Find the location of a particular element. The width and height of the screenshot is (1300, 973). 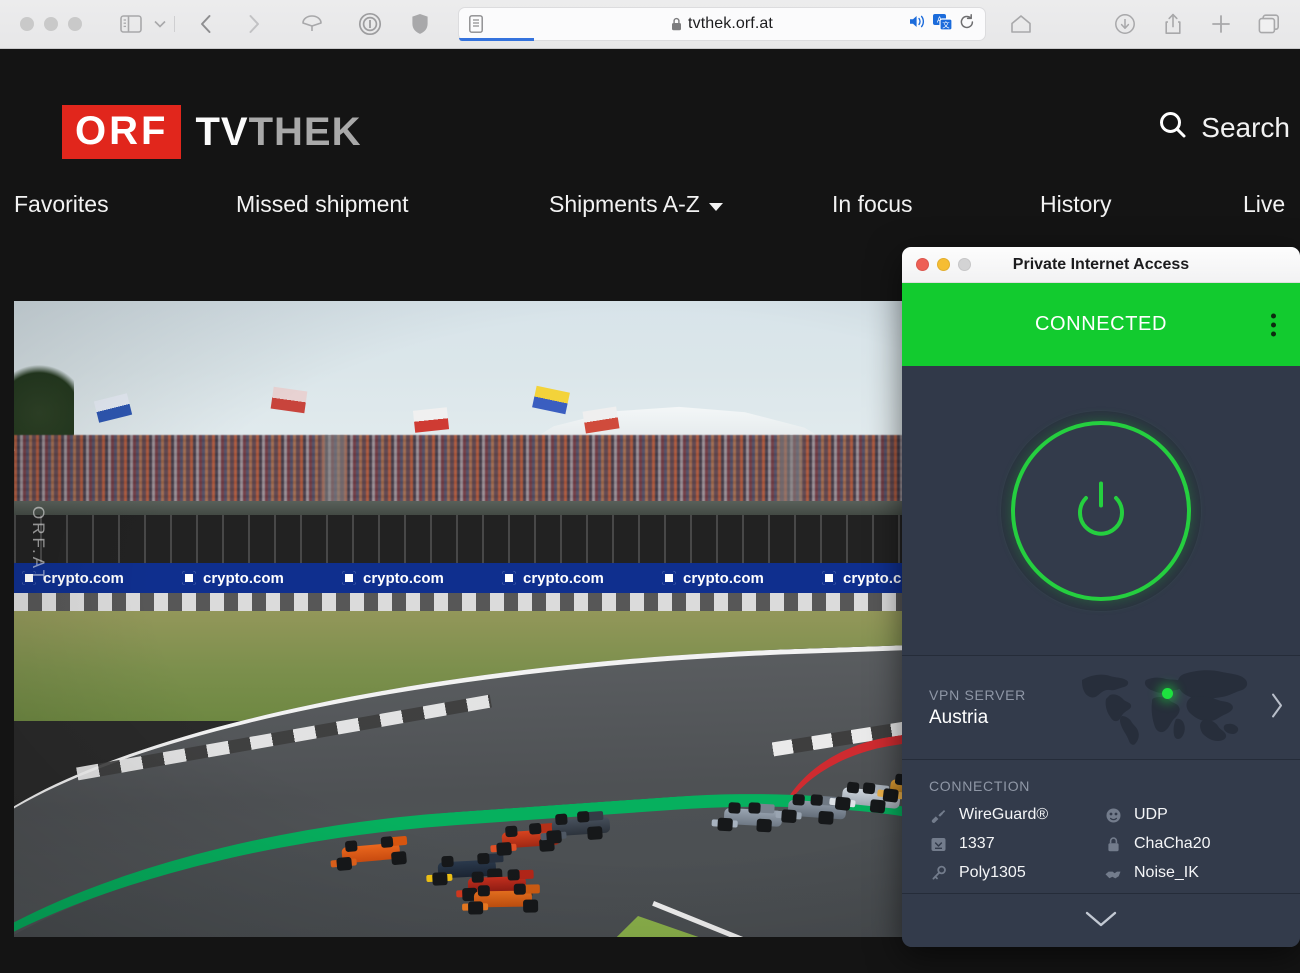

page-load-progress is located at coordinates (496, 39).